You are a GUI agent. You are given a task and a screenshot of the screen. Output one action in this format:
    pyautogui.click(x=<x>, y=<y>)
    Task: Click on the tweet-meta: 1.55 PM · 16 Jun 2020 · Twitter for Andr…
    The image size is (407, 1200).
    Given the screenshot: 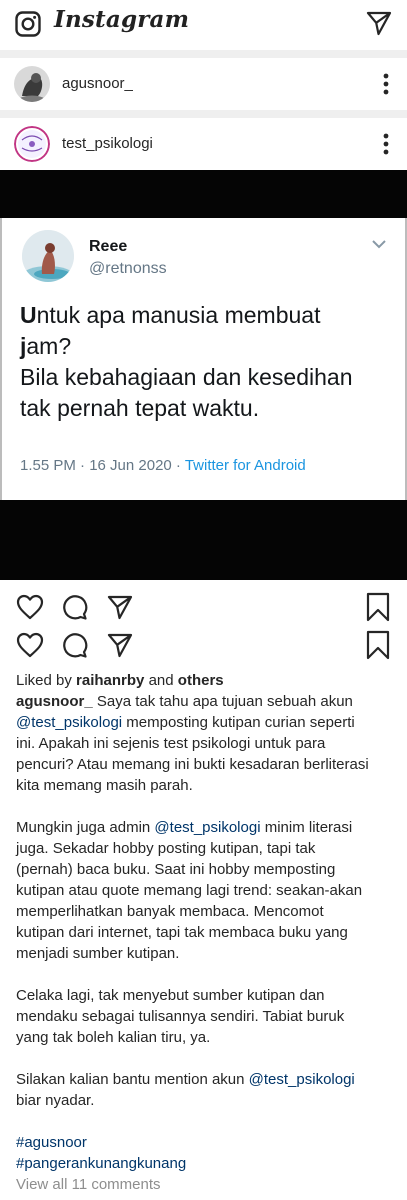 What is the action you would take?
    pyautogui.click(x=163, y=465)
    